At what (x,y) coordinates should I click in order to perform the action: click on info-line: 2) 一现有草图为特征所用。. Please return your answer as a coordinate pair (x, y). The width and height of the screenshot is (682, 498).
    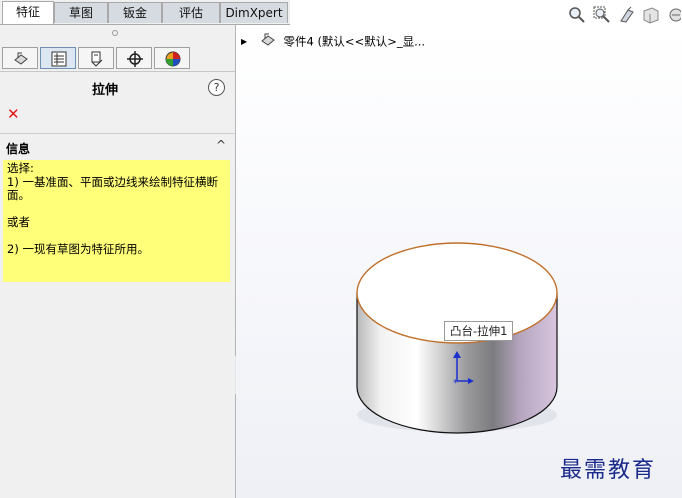
    Looking at the image, I should click on (78, 249).